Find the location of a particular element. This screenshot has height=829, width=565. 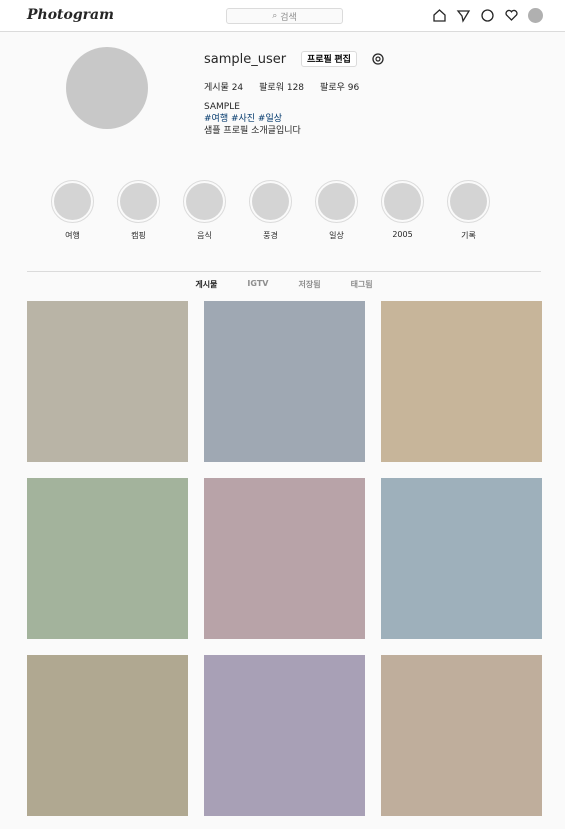

story-highlight: 일상 is located at coordinates (336, 210).